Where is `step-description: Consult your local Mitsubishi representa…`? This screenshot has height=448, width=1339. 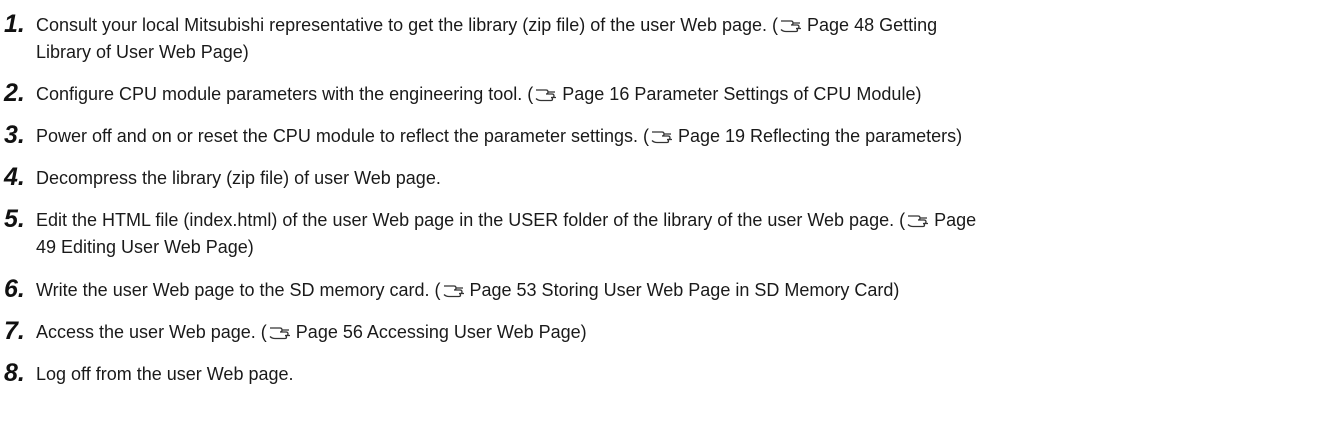 step-description: Consult your local Mitsubishi representa… is located at coordinates (407, 25).